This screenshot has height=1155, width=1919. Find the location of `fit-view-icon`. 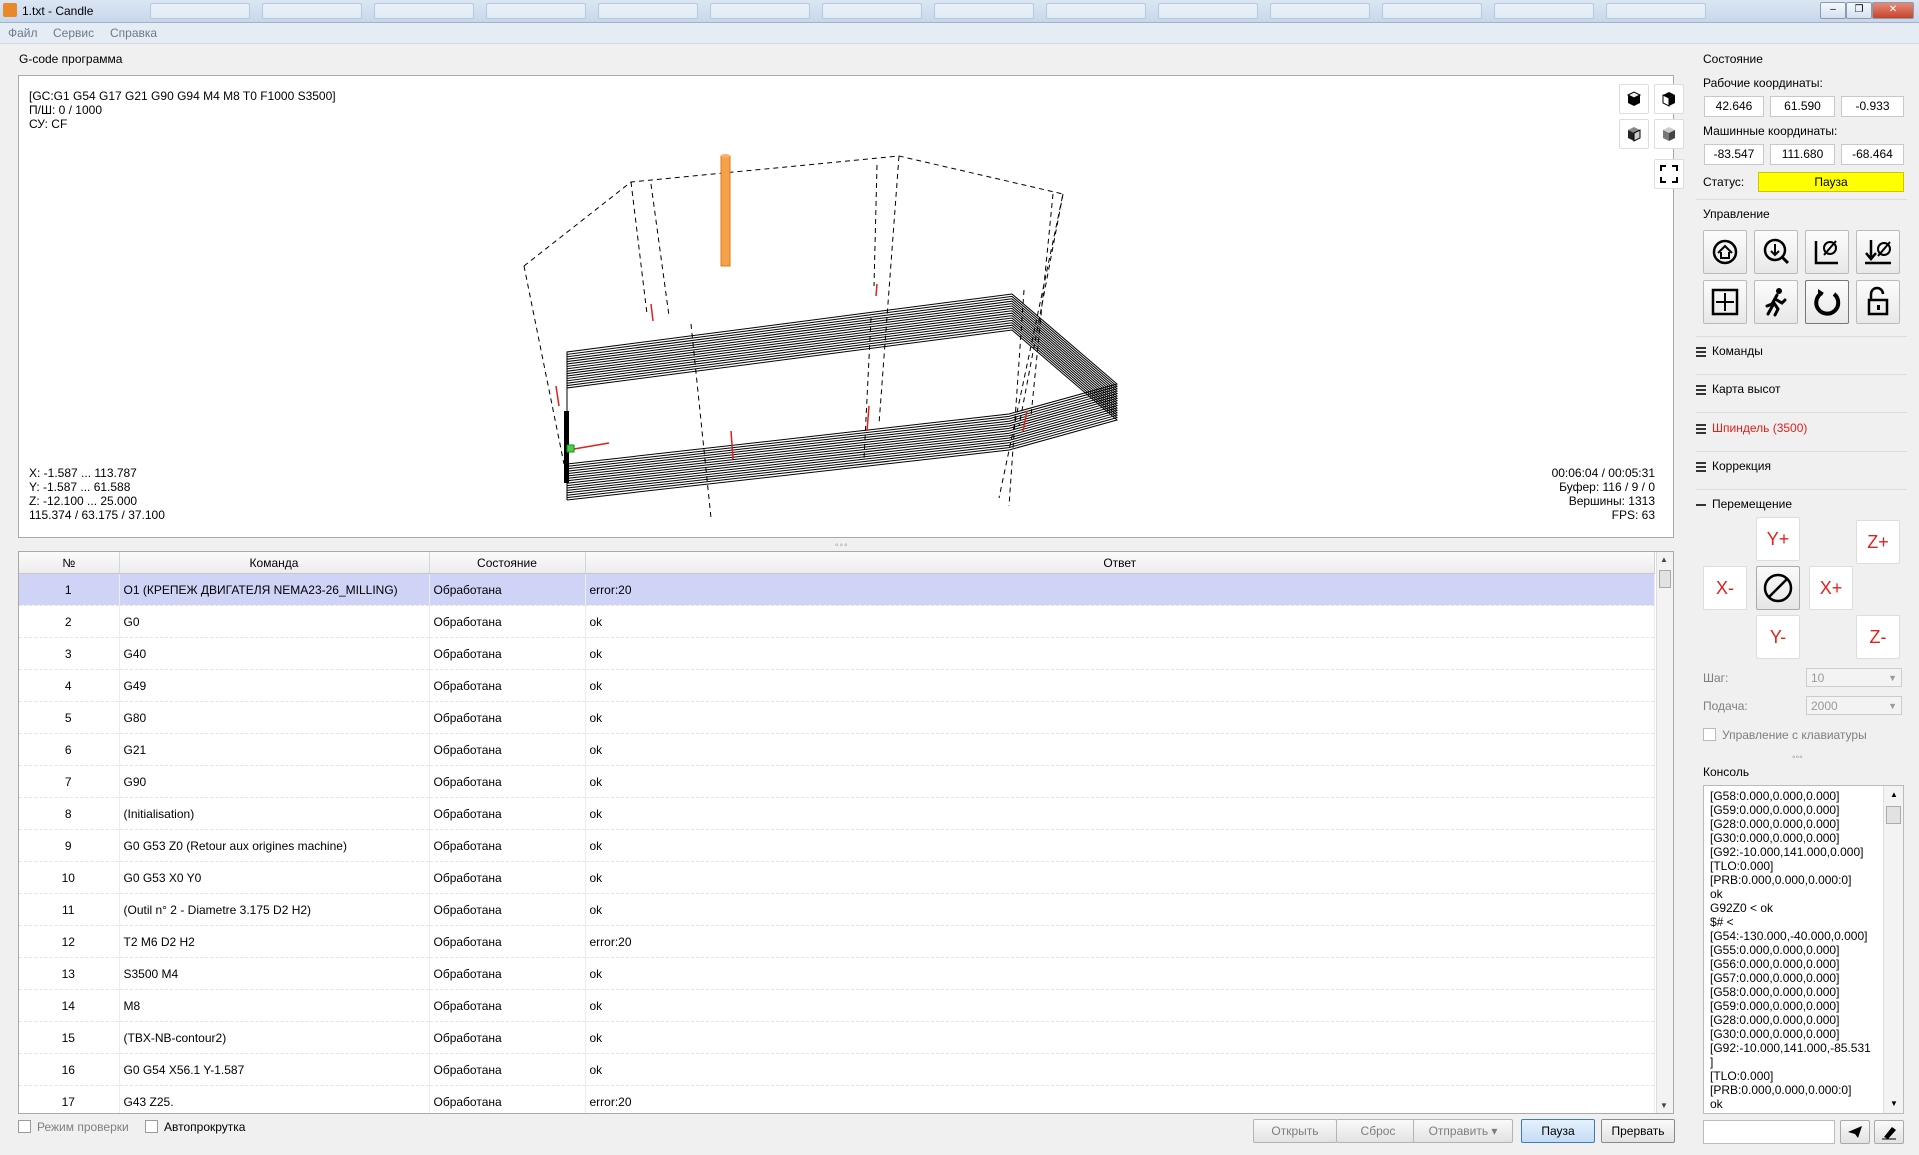

fit-view-icon is located at coordinates (1669, 174).